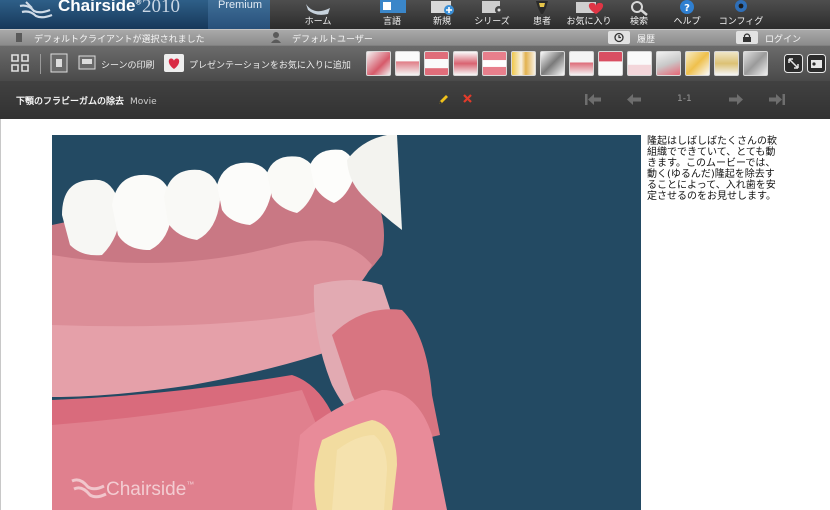 Image resolution: width=830 pixels, height=510 pixels. What do you see at coordinates (332, 38) in the screenshot?
I see `user-status: デフォルトユーザー` at bounding box center [332, 38].